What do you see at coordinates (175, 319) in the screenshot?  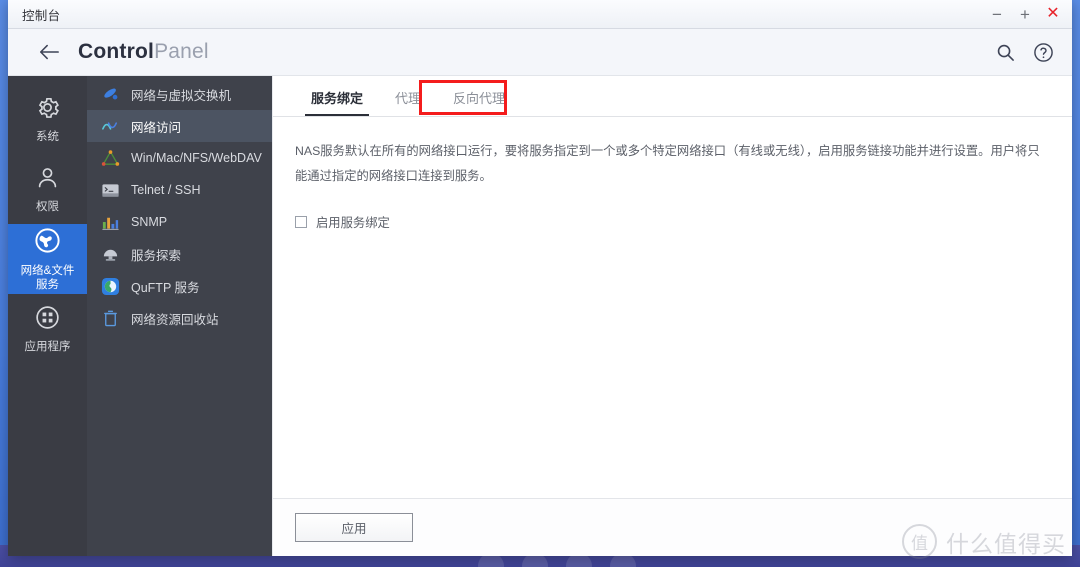 I see `sidebar-item-label: 网络资源回收站` at bounding box center [175, 319].